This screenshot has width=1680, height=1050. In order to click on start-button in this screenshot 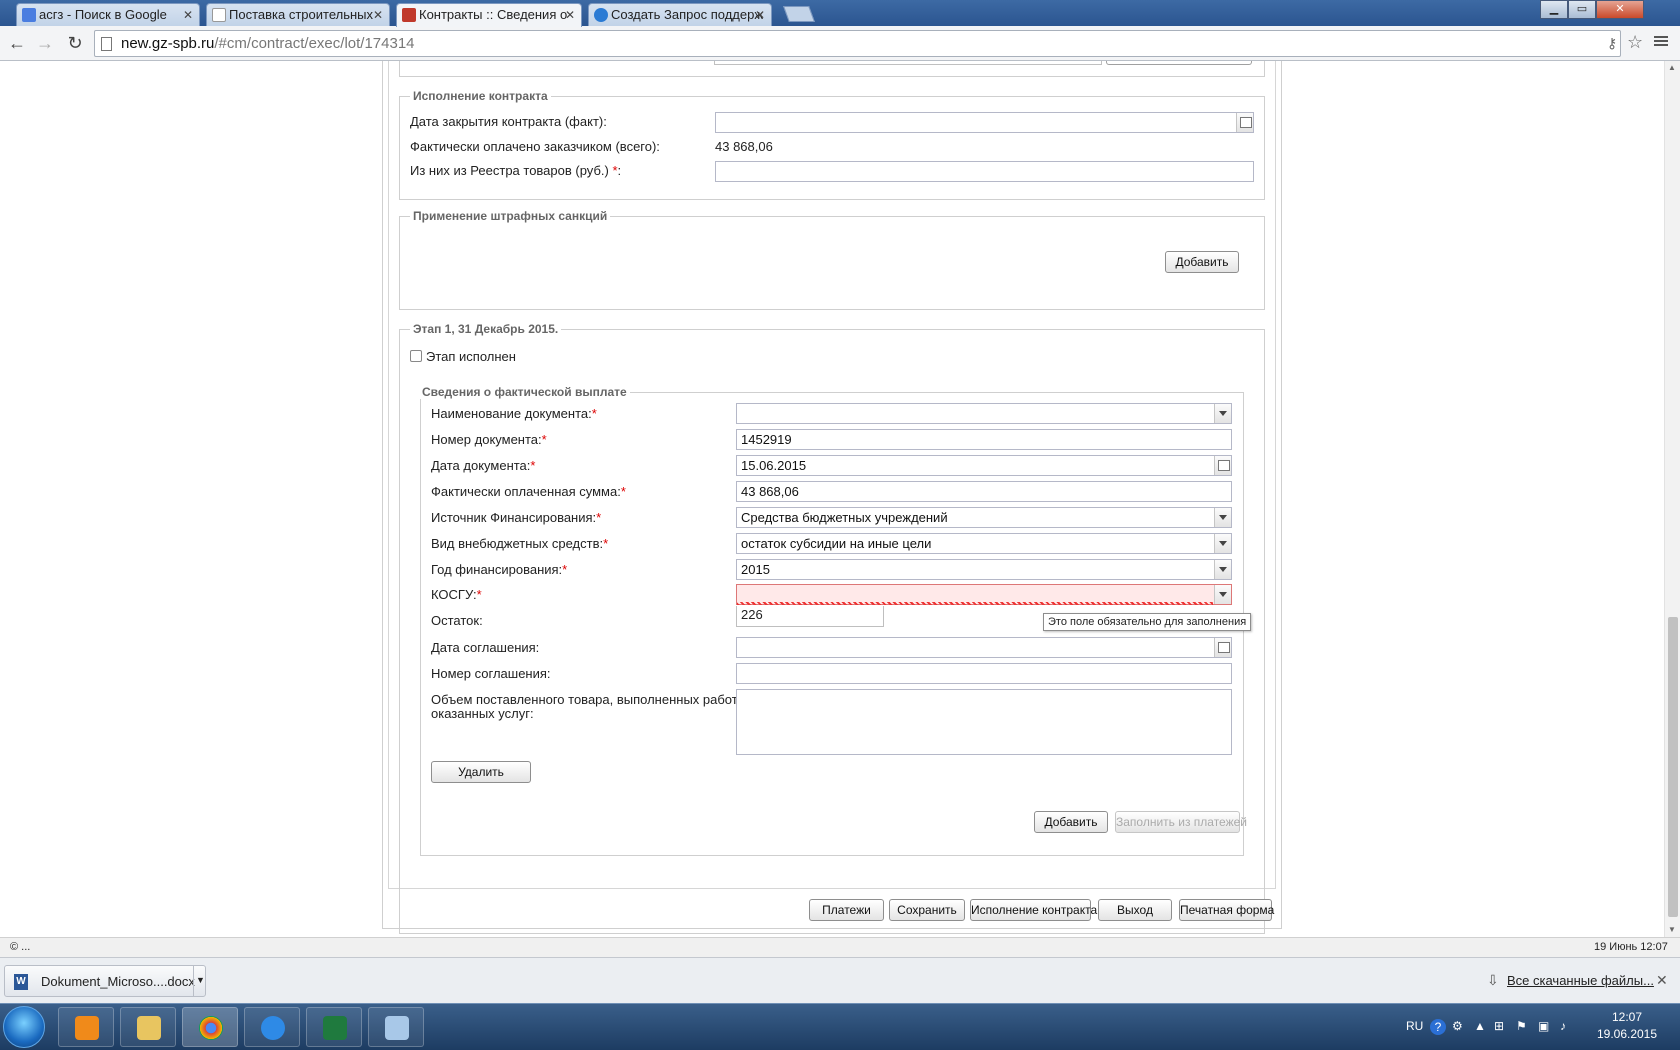, I will do `click(24, 1027)`.